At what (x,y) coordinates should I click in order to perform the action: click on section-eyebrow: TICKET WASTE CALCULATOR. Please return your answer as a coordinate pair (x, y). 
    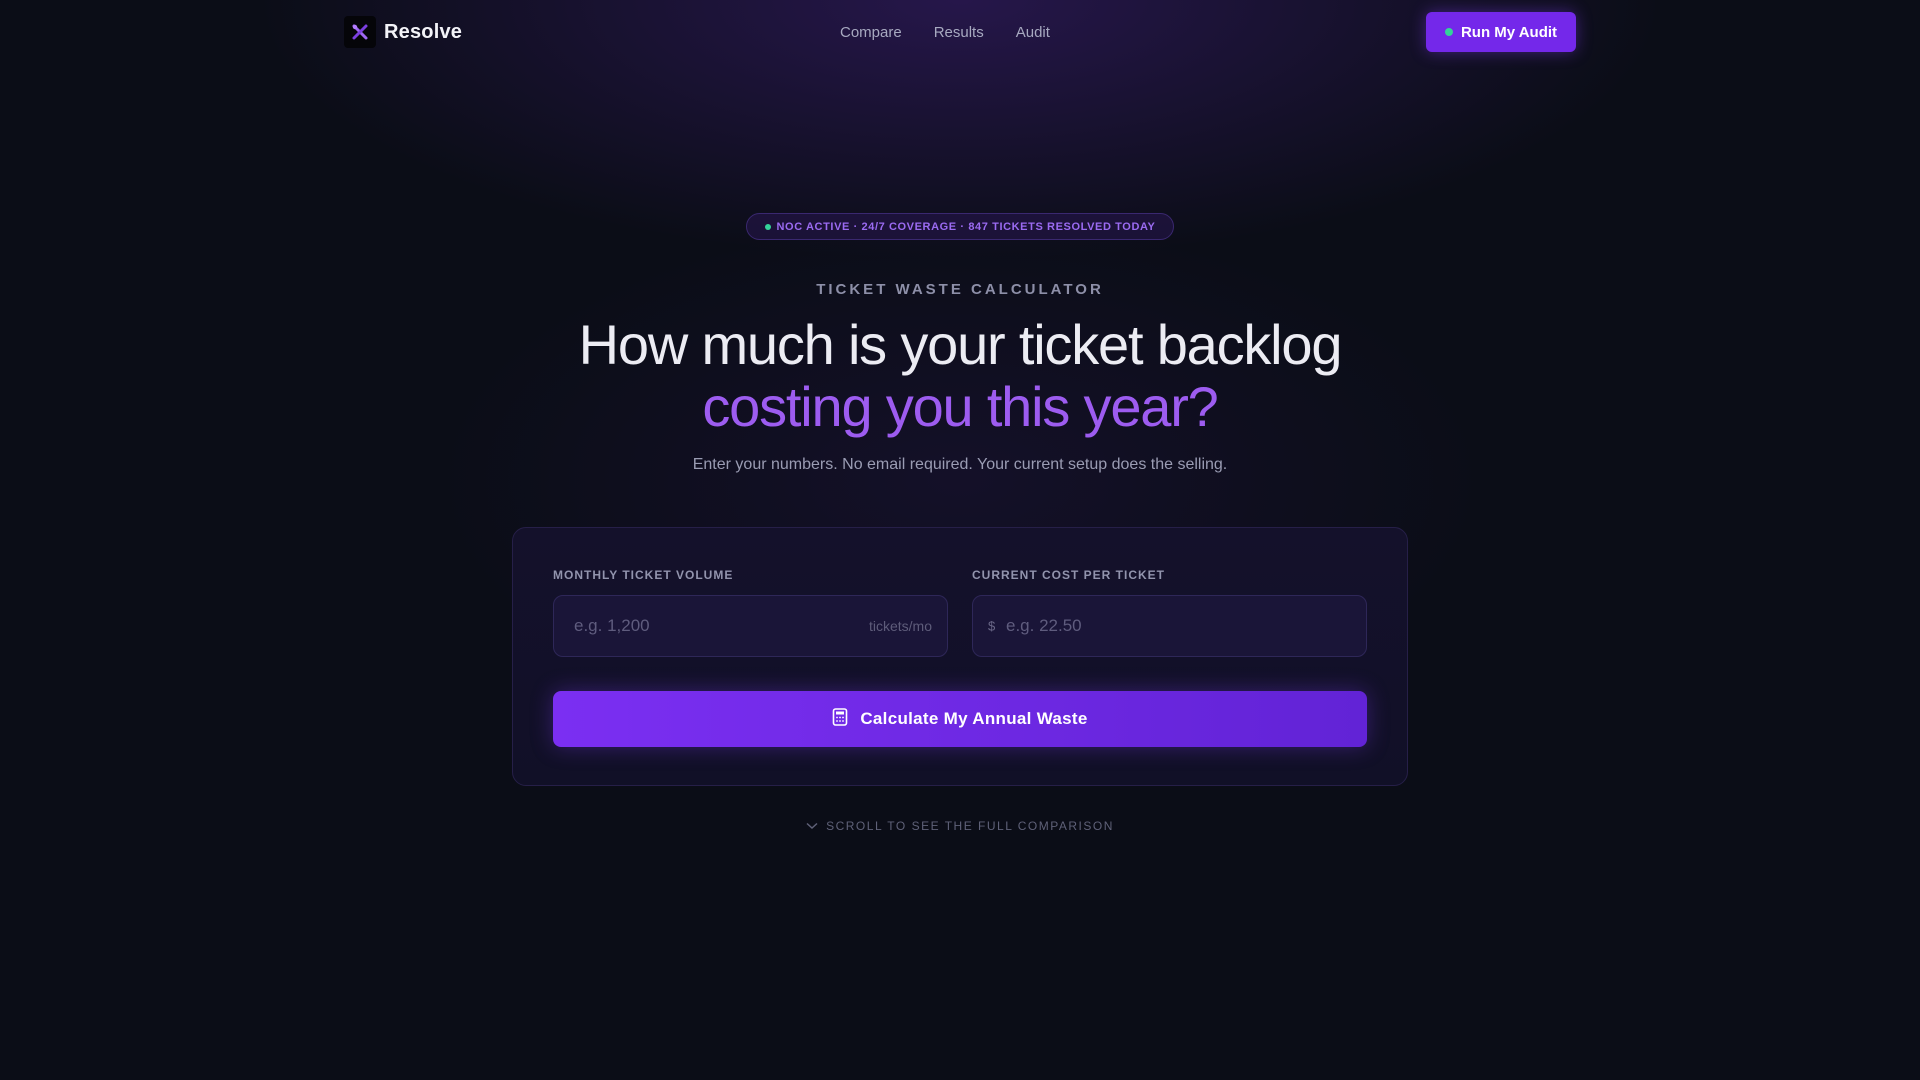
    Looking at the image, I should click on (960, 289).